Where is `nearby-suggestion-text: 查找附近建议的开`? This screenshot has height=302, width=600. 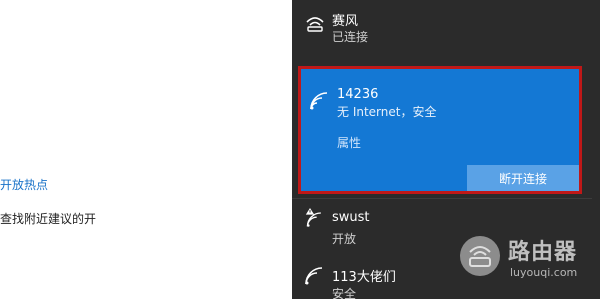 nearby-suggestion-text: 查找附近建议的开 is located at coordinates (48, 219).